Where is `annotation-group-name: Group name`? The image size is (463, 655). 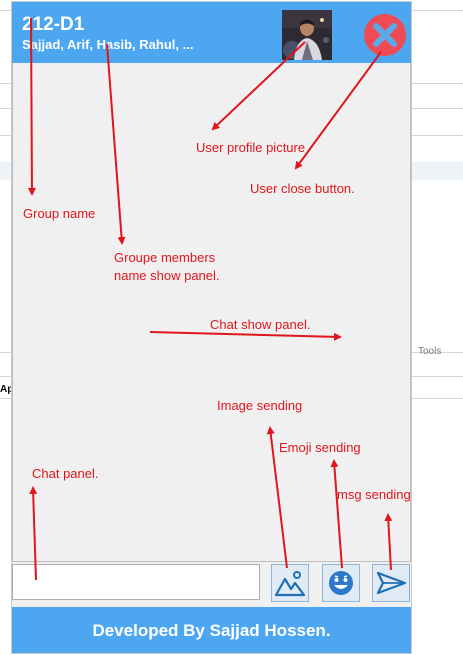 annotation-group-name: Group name is located at coordinates (59, 213).